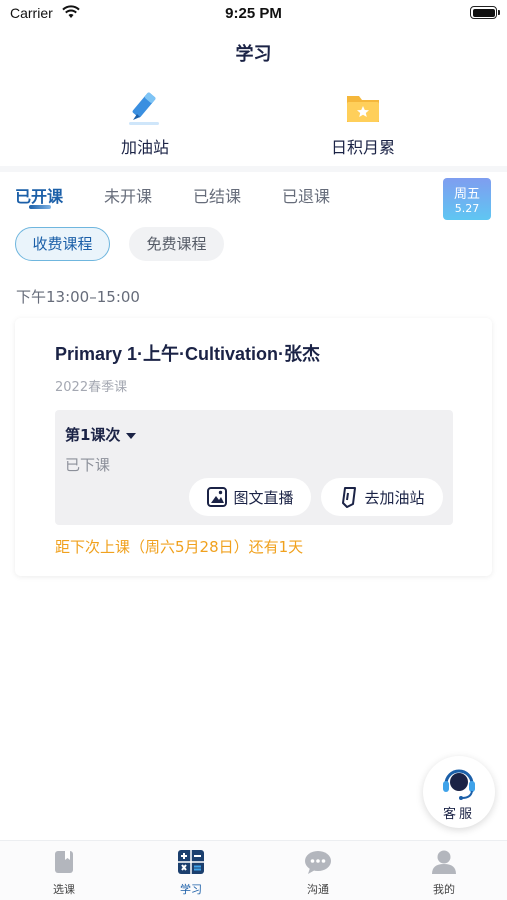 The image size is (507, 900). I want to click on time-slot: 下午13:00–15:00, so click(78, 297).